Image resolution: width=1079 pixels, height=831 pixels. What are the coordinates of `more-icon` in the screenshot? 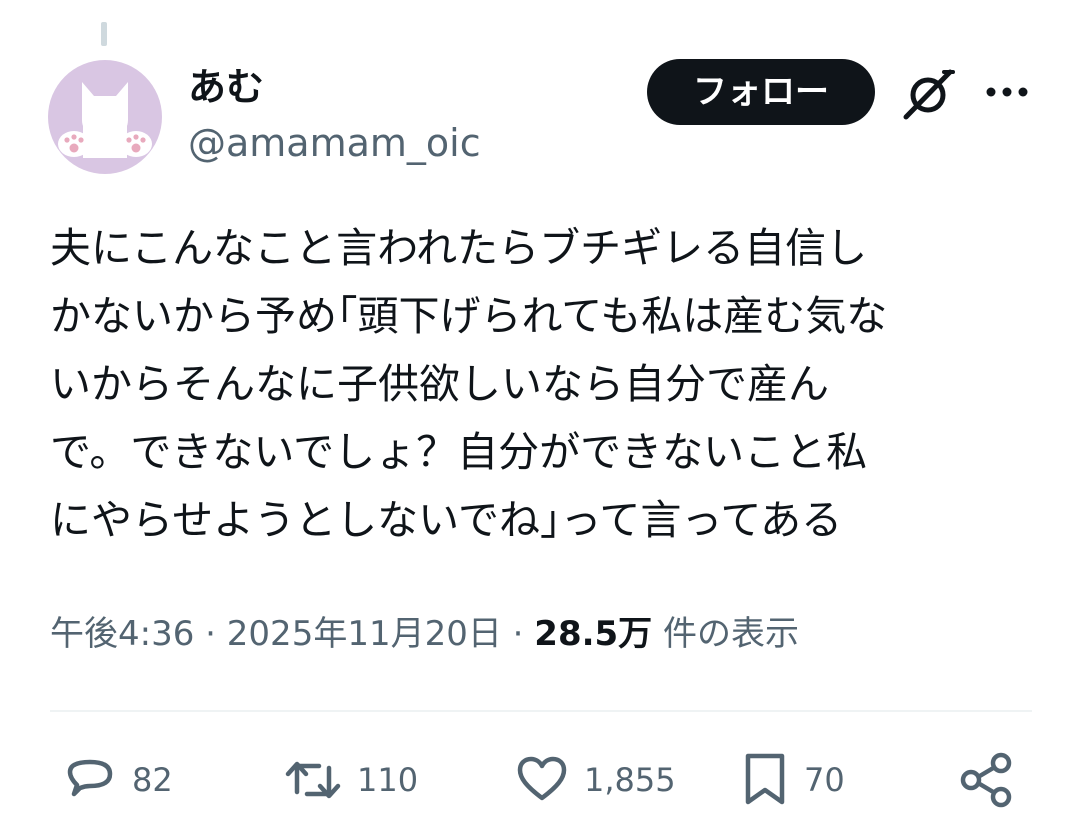 It's located at (1007, 92).